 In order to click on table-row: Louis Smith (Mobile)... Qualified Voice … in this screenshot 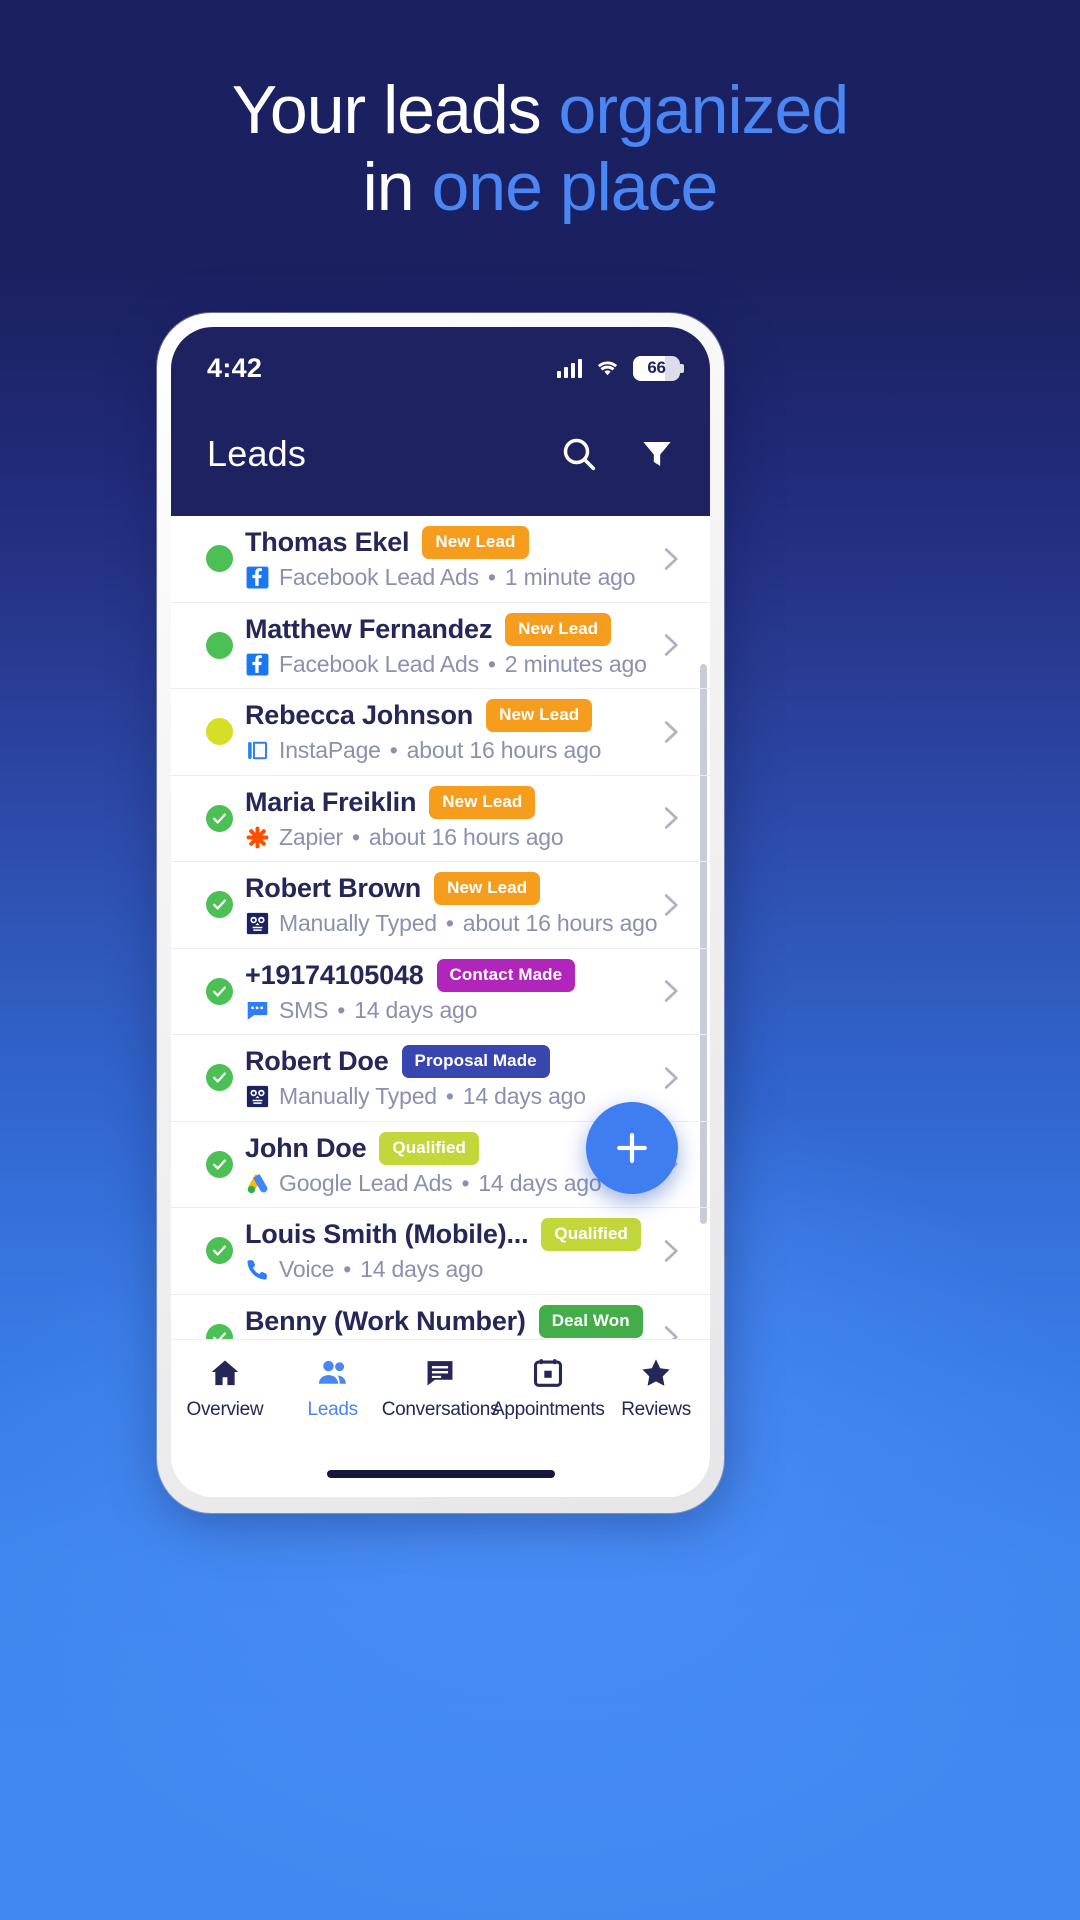, I will do `click(440, 1251)`.